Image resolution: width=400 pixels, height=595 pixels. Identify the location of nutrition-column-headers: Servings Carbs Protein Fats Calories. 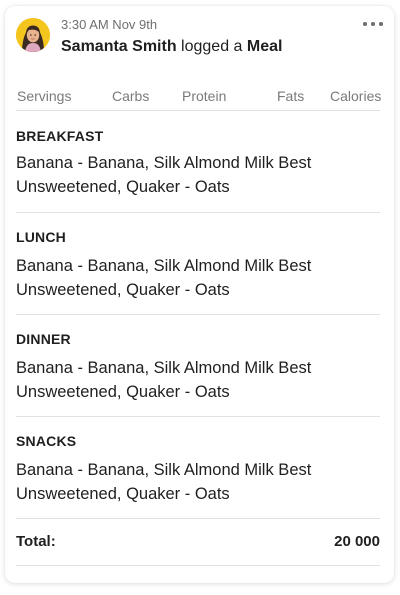
(200, 100).